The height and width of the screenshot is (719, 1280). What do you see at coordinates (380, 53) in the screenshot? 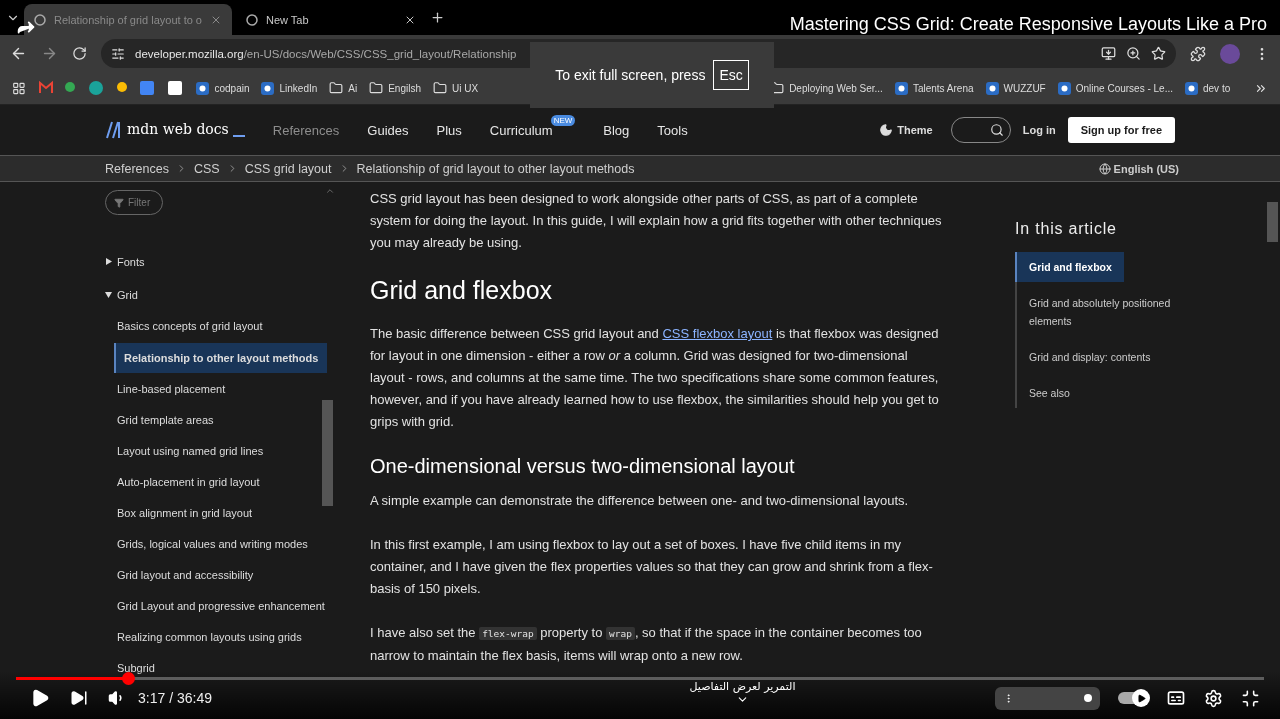
I see `url-path: /en-US/docs/Web/CSS/CSS_grid_layout/Relationship` at bounding box center [380, 53].